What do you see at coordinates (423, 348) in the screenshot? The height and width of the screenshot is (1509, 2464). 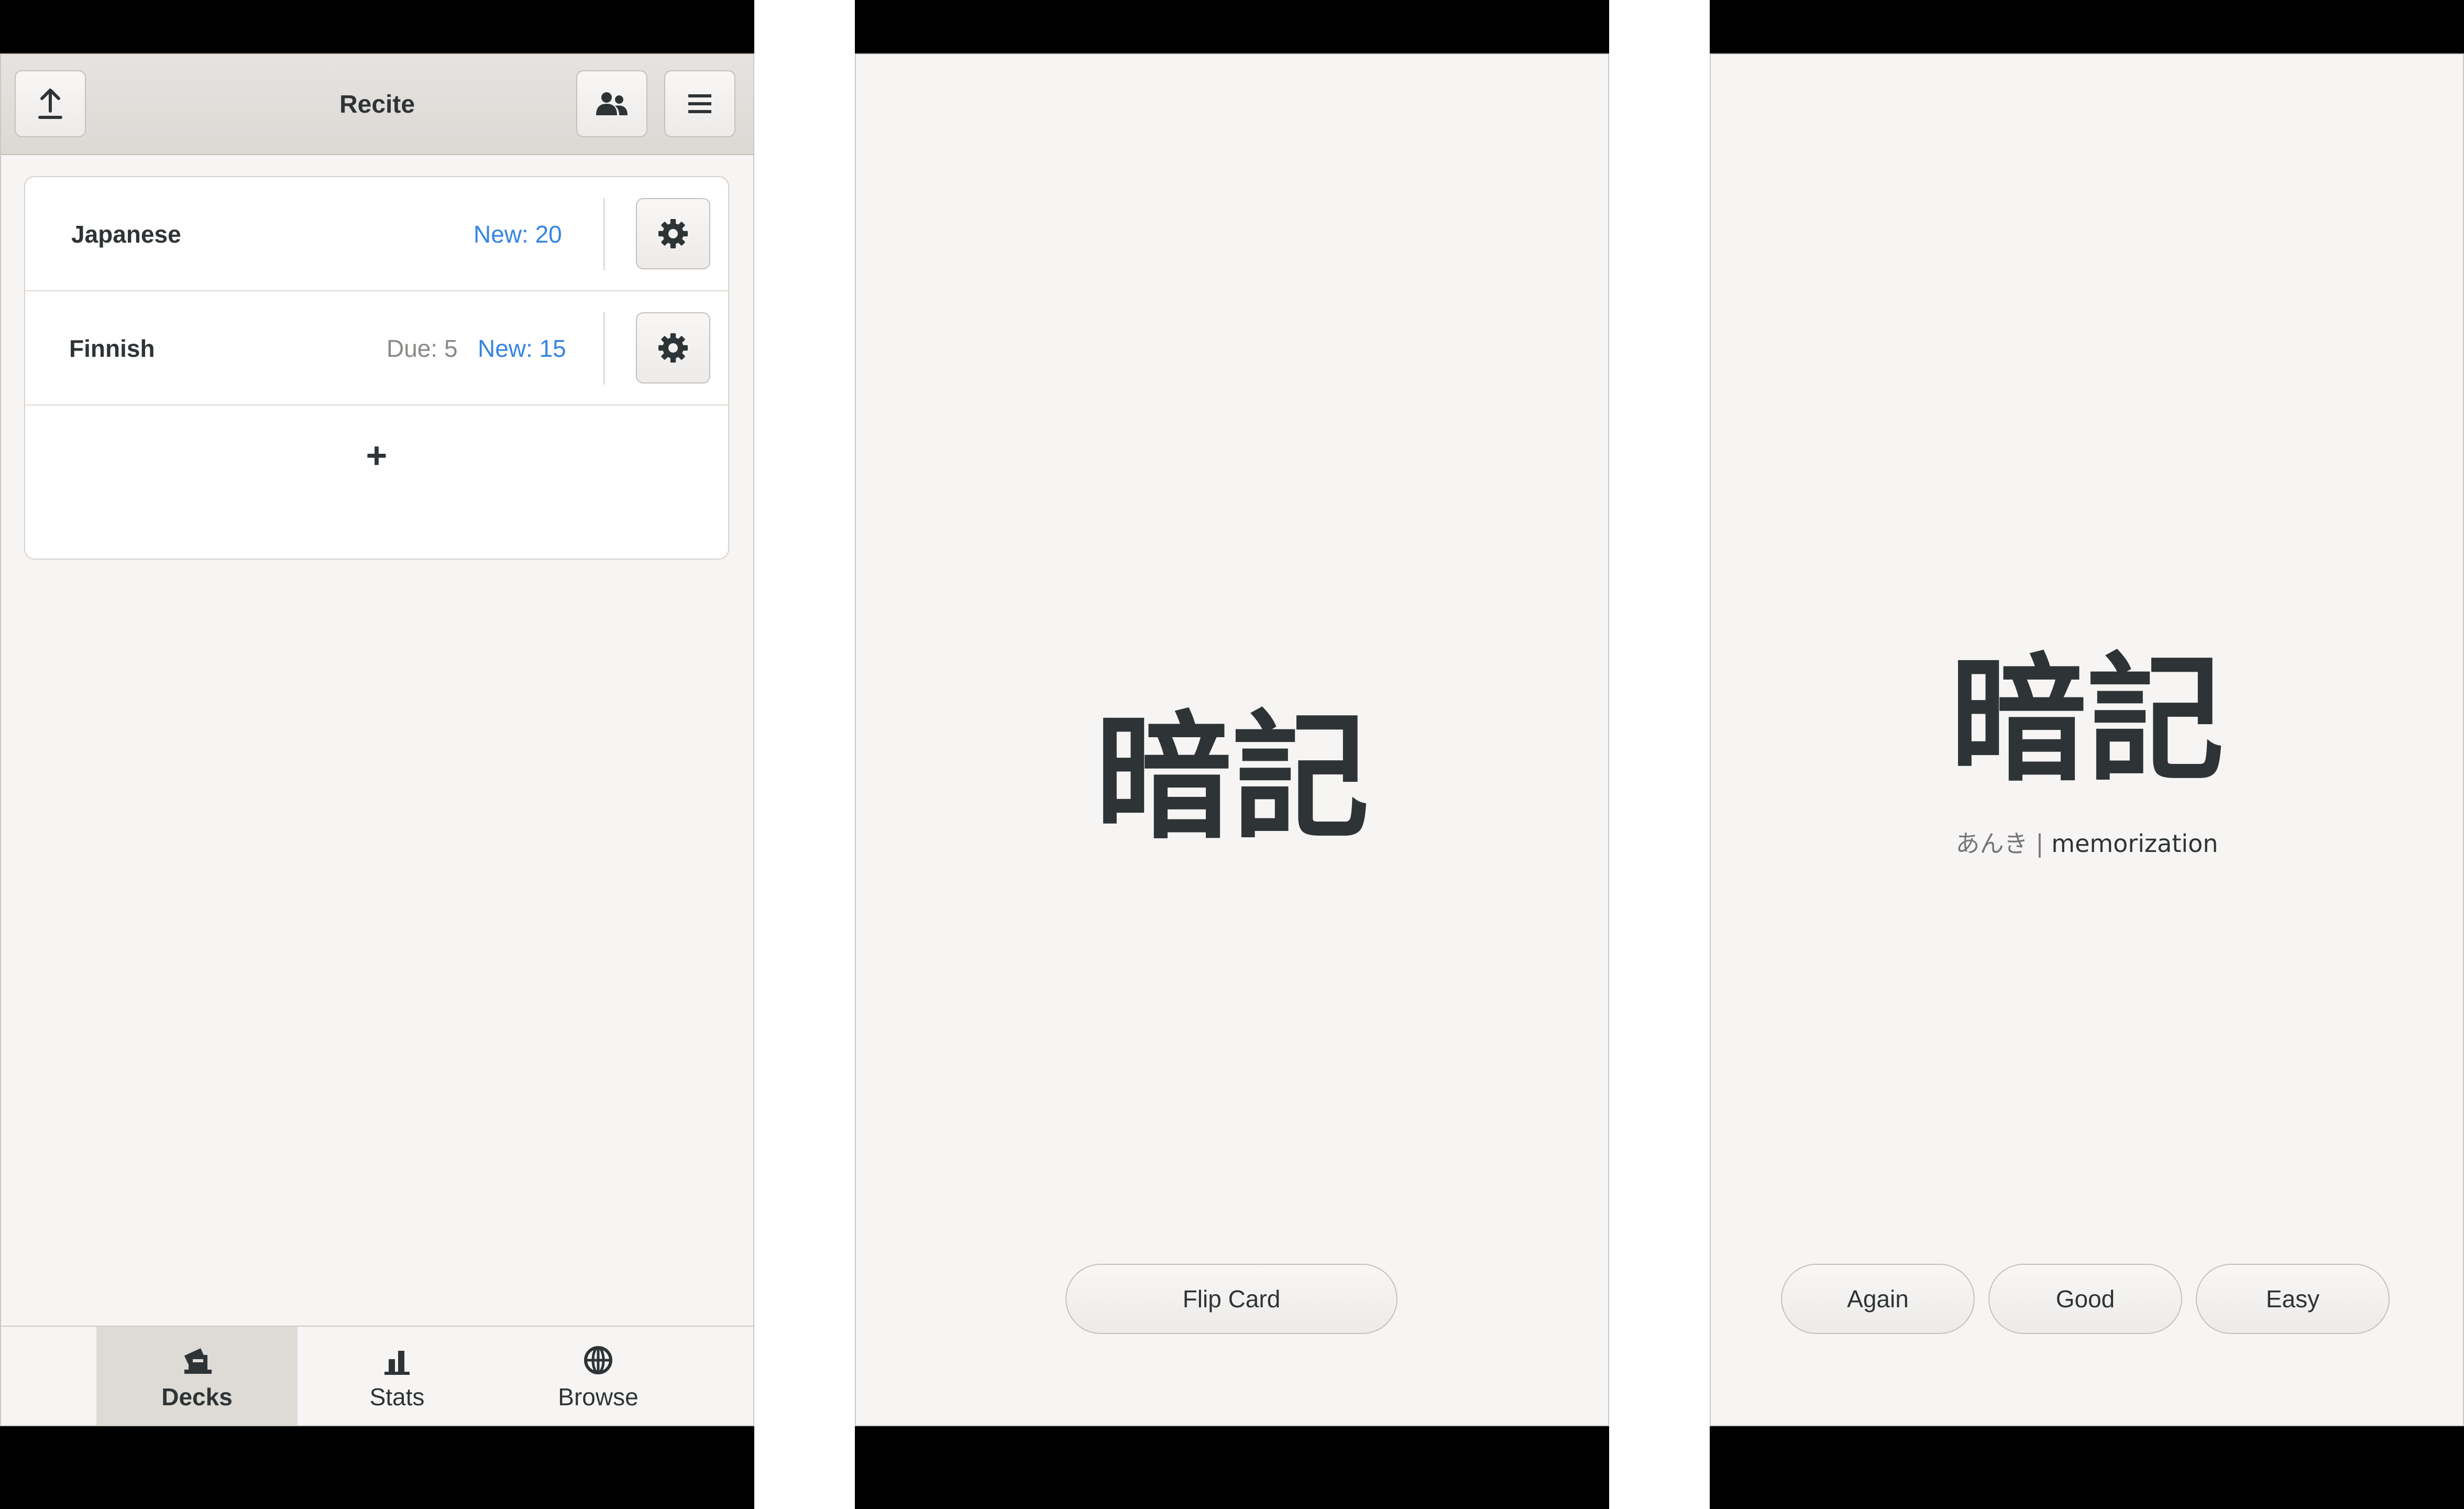 I see `deck-due-count: Due: 5` at bounding box center [423, 348].